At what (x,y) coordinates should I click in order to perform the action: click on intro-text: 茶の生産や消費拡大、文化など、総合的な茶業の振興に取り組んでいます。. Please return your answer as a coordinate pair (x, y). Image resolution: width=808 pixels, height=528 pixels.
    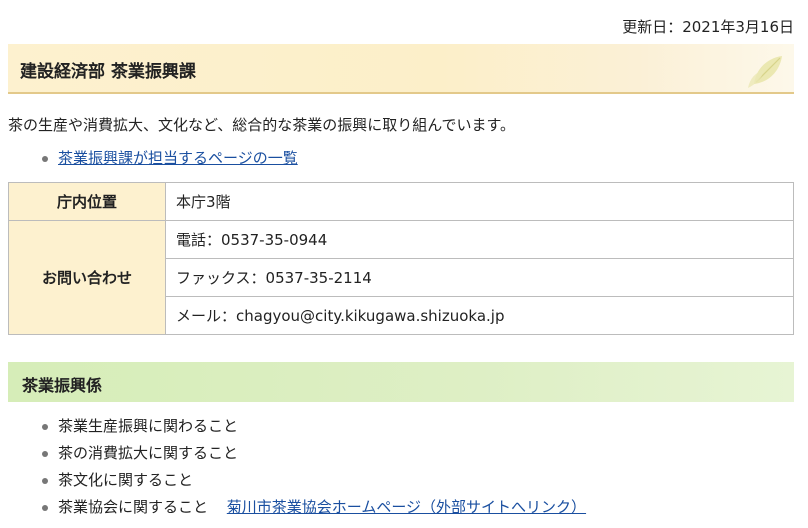
    Looking at the image, I should click on (262, 125).